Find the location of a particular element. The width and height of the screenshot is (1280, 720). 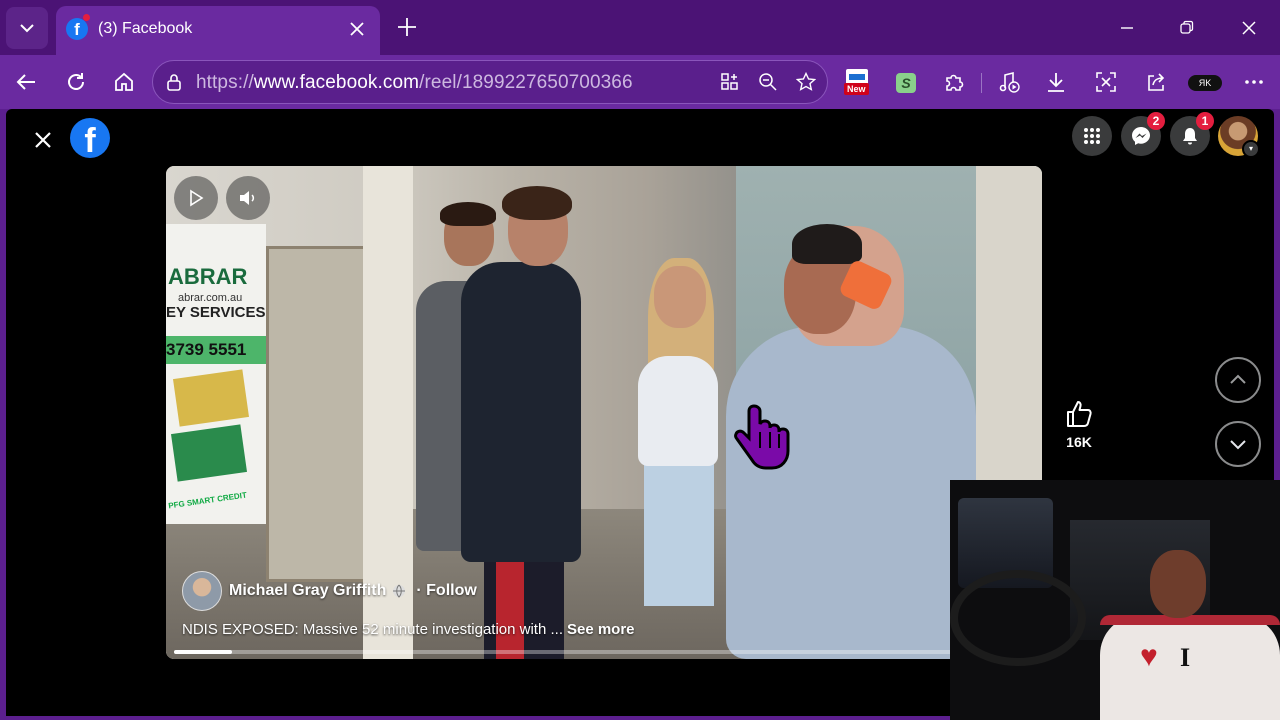

url-prefix: https:// is located at coordinates (225, 82).